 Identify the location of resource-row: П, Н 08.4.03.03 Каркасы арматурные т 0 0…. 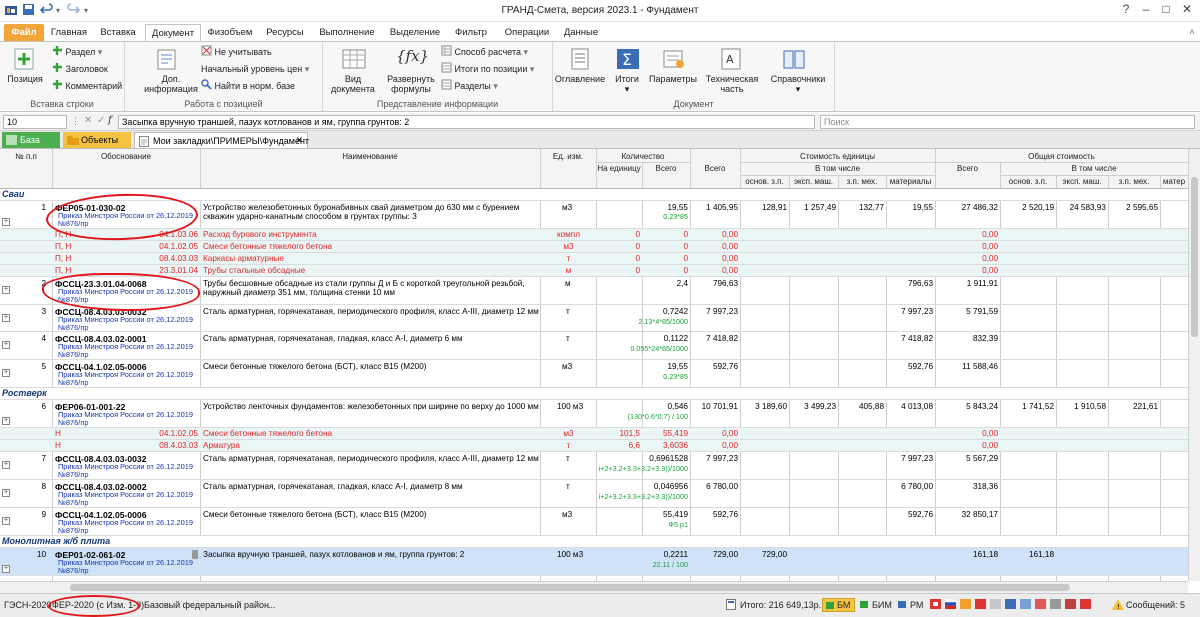
(594, 259).